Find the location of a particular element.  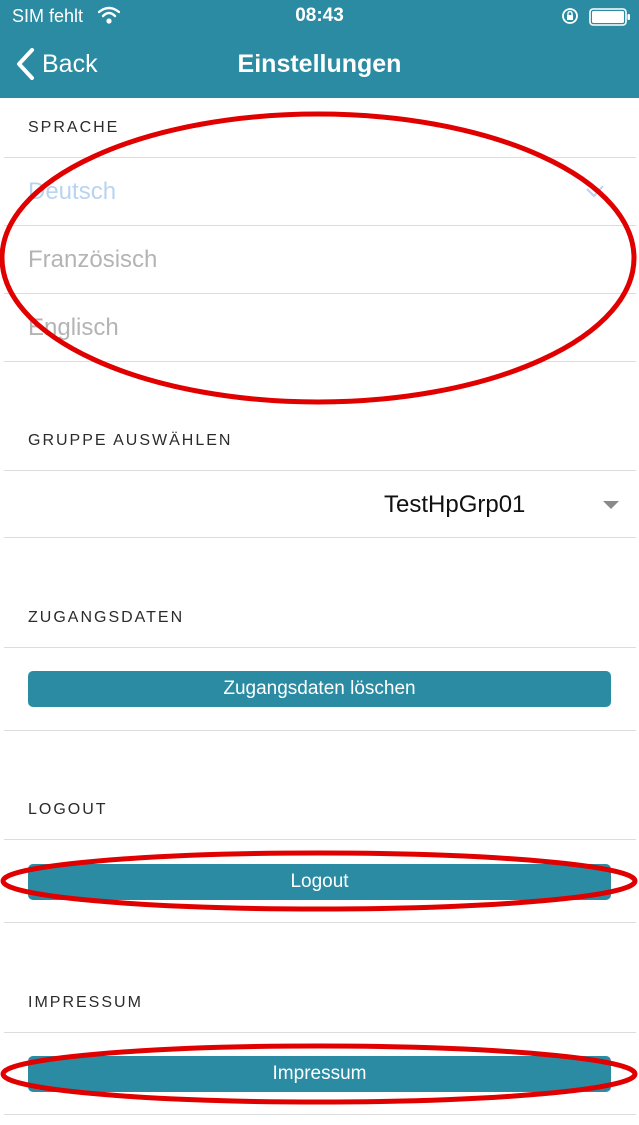

language-option-deutsch: Deutsch is located at coordinates (72, 192).